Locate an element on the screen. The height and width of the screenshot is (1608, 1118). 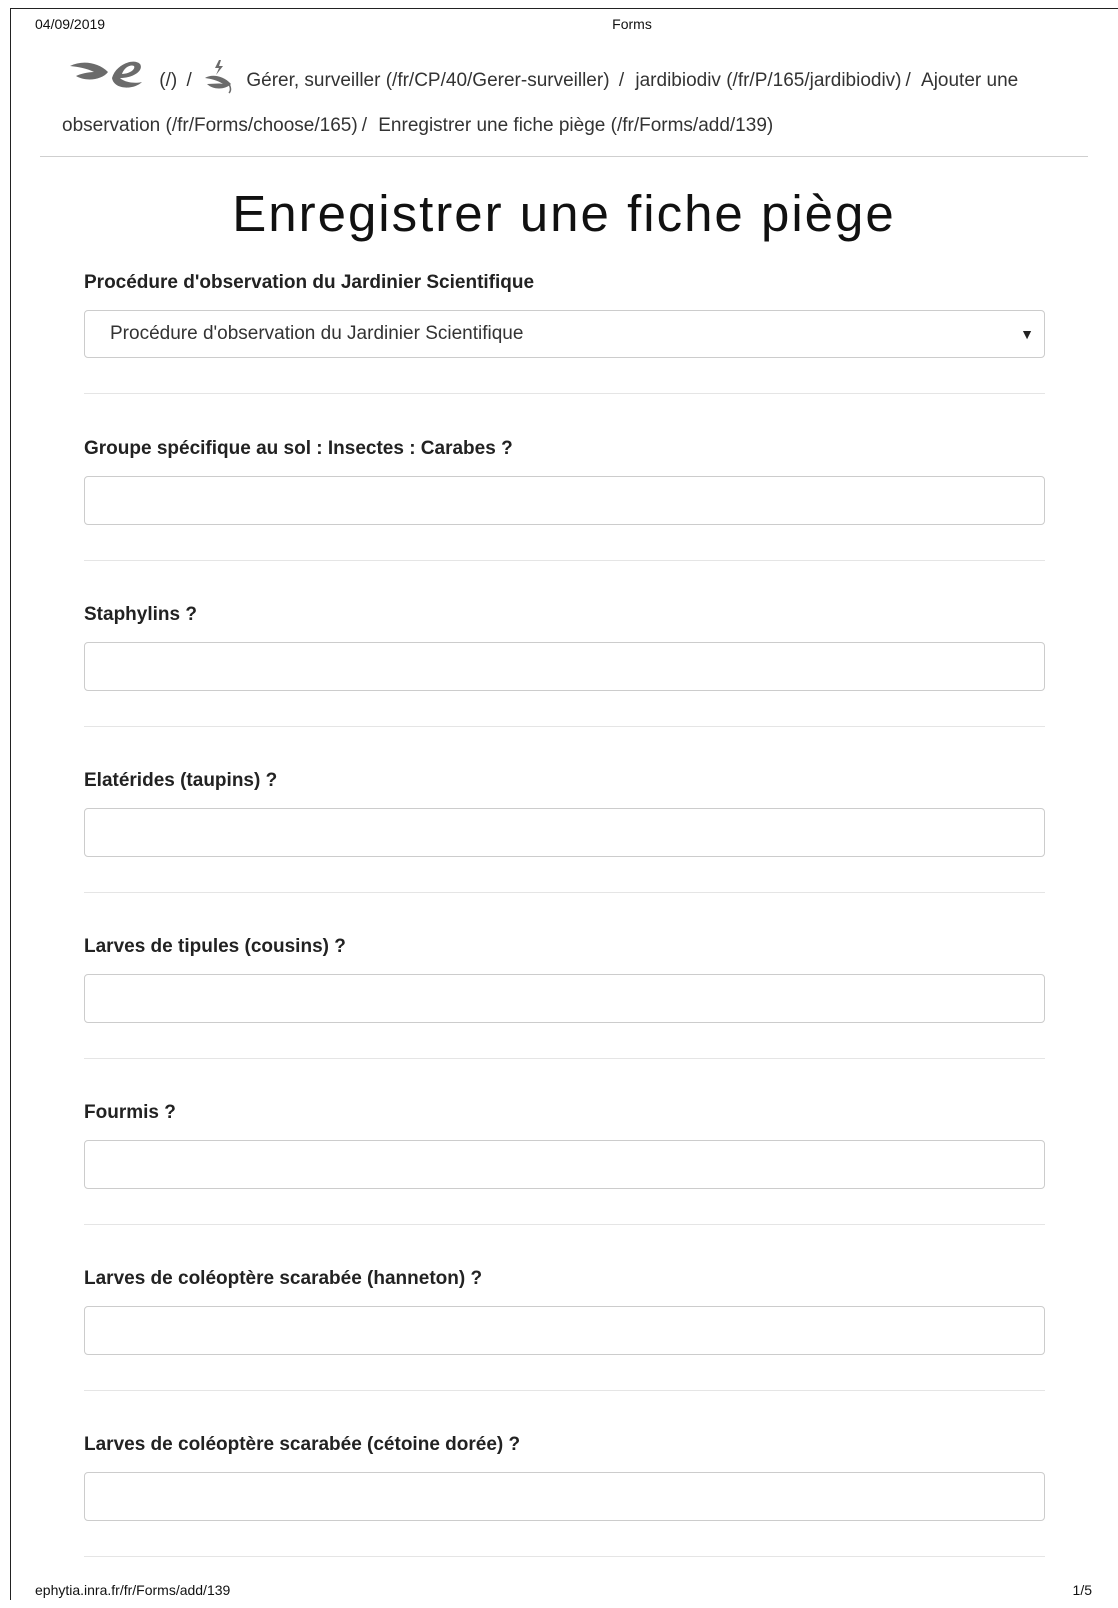
field-group-fourmis: Fourmis ? is located at coordinates (564, 1183).